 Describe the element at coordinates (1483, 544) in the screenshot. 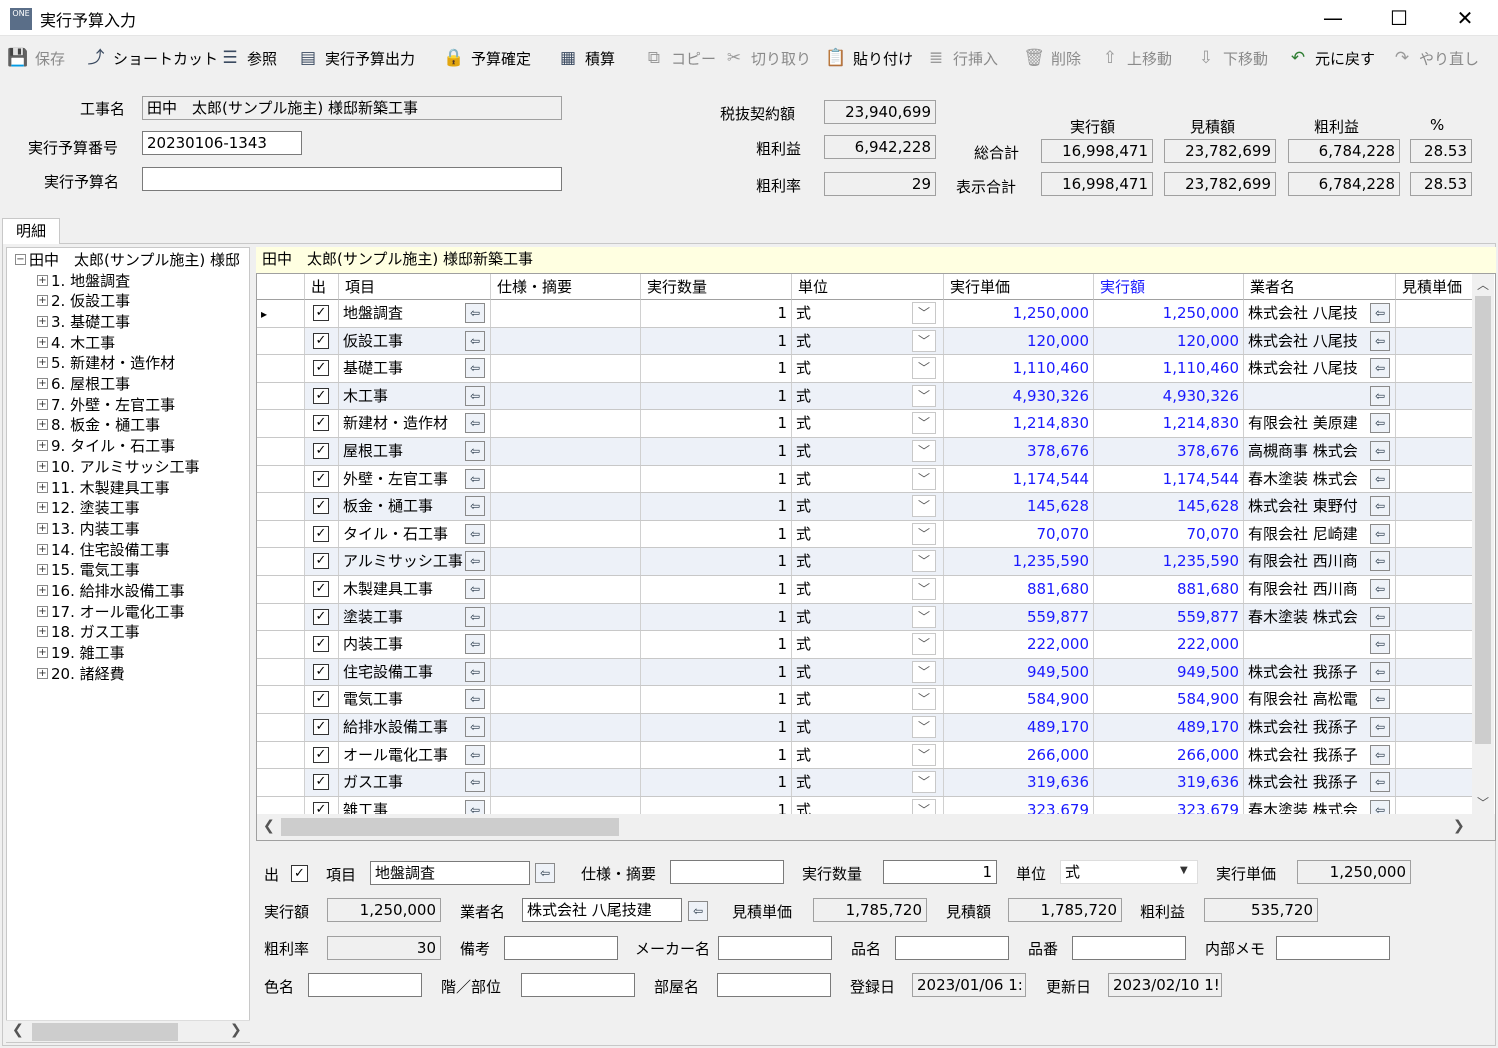

I see `grid-vscrollbar: ︿ ﹀` at that location.